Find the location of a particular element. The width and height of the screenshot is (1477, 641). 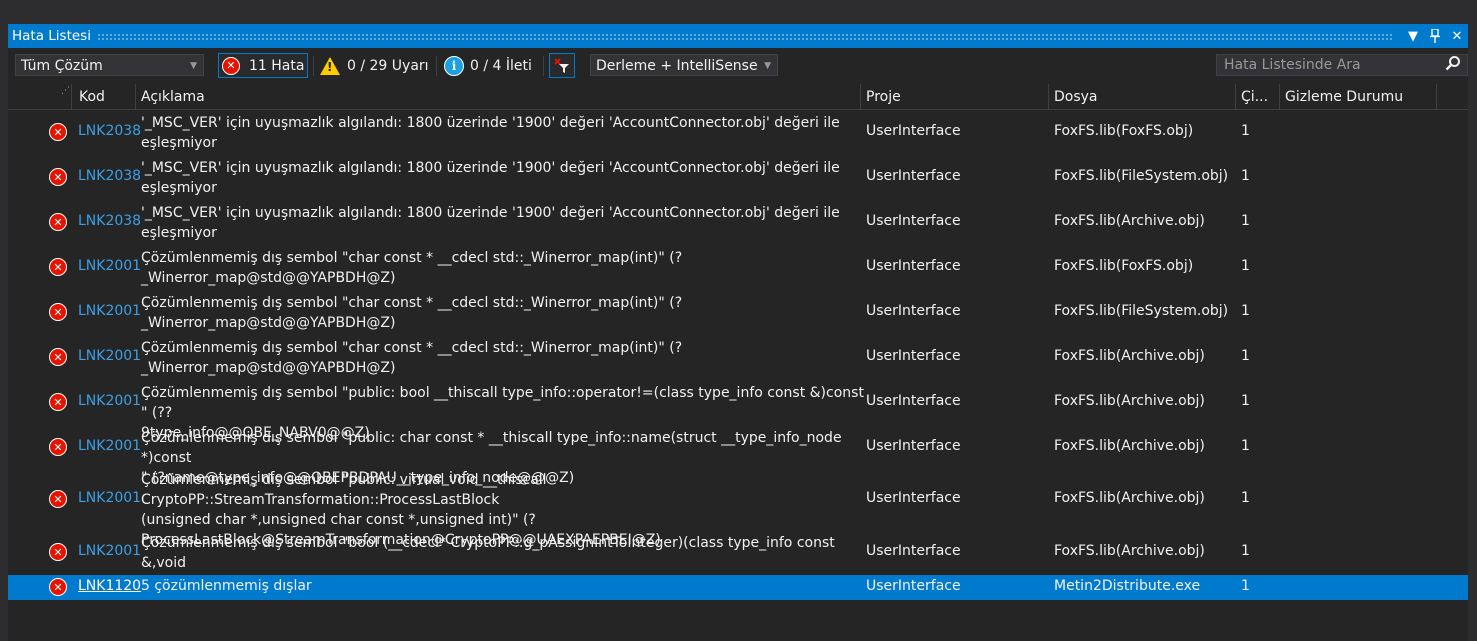

messages-filter-button: i 0 / 4 İleti is located at coordinates (492, 65).